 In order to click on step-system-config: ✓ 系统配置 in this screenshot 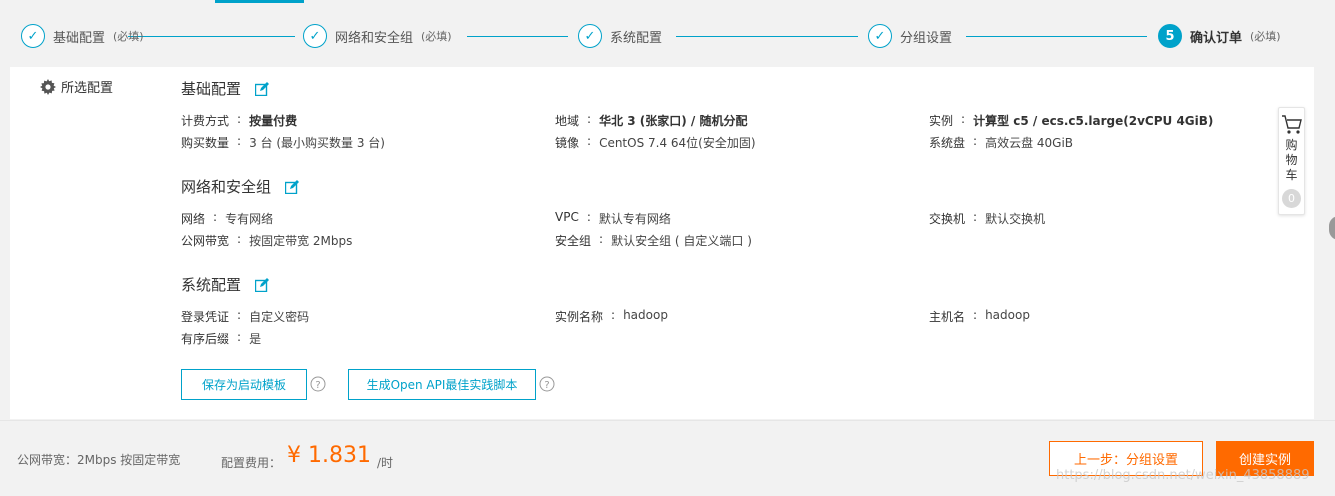, I will do `click(620, 36)`.